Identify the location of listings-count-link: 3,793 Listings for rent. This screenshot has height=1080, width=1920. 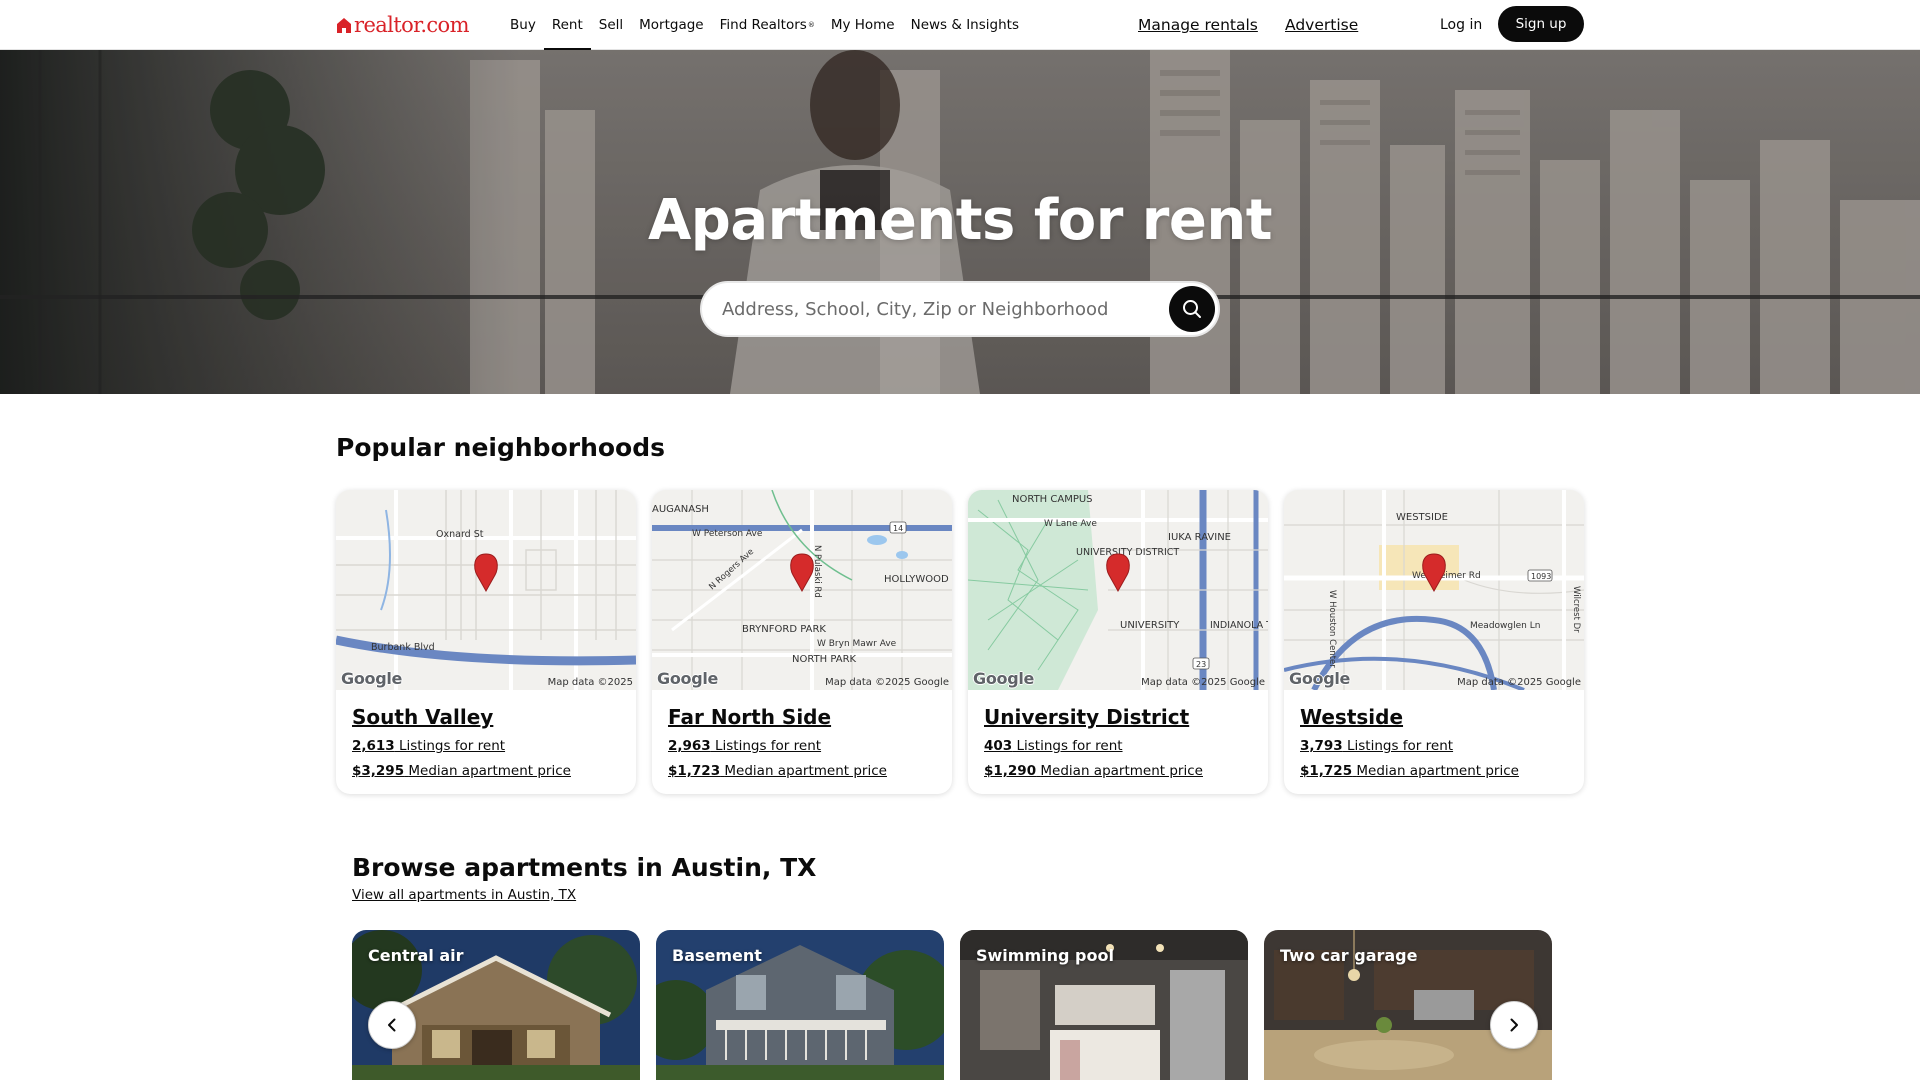
(1376, 746).